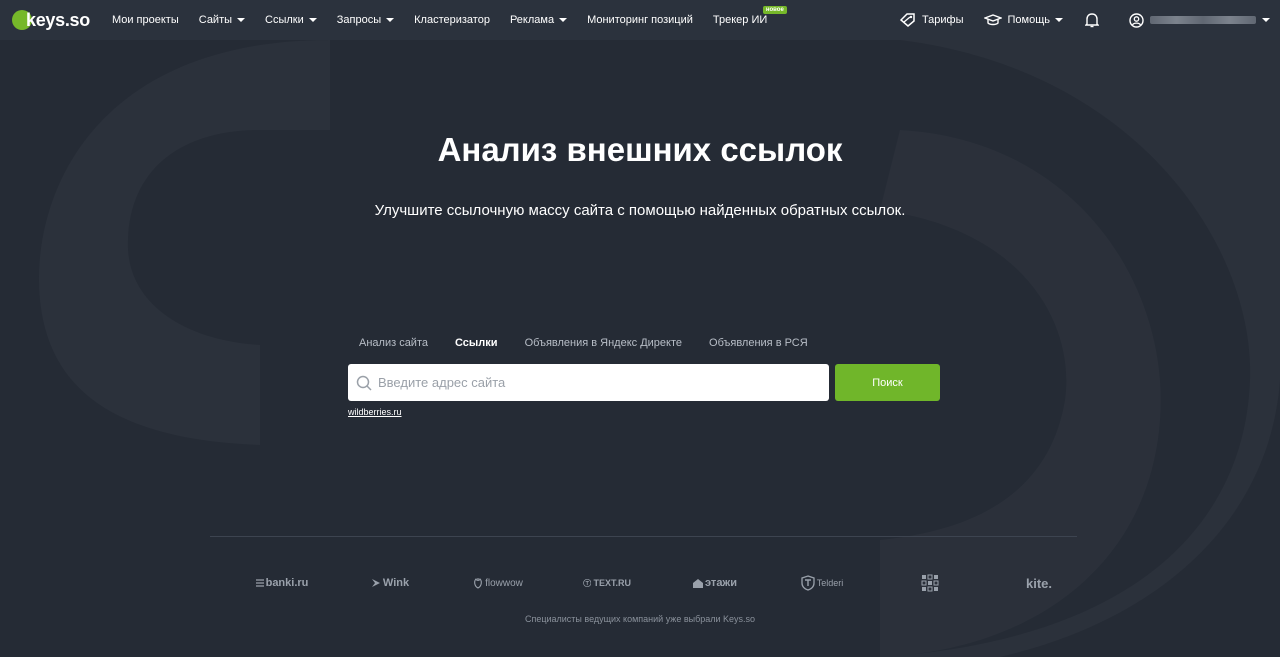  Describe the element at coordinates (359, 20) in the screenshot. I see `nav-item-label: Запросы` at that location.